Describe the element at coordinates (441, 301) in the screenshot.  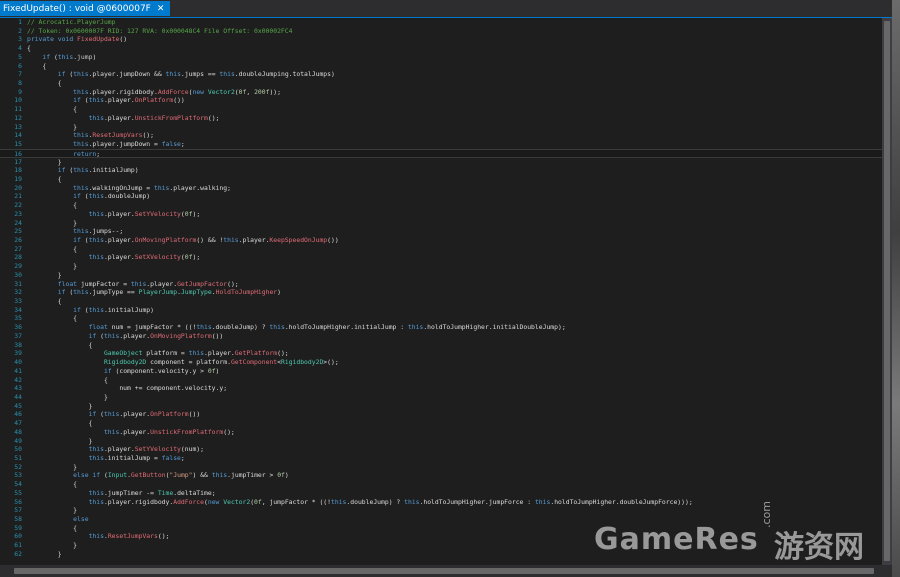
I see `code-line: 33 {` at that location.